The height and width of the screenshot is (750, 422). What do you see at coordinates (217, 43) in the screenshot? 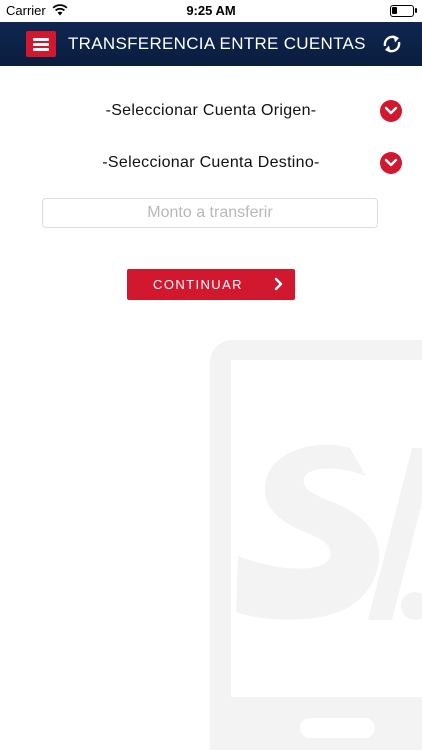
I see `page-title: TRANSFERENCIA ENTRE CUENTAS` at bounding box center [217, 43].